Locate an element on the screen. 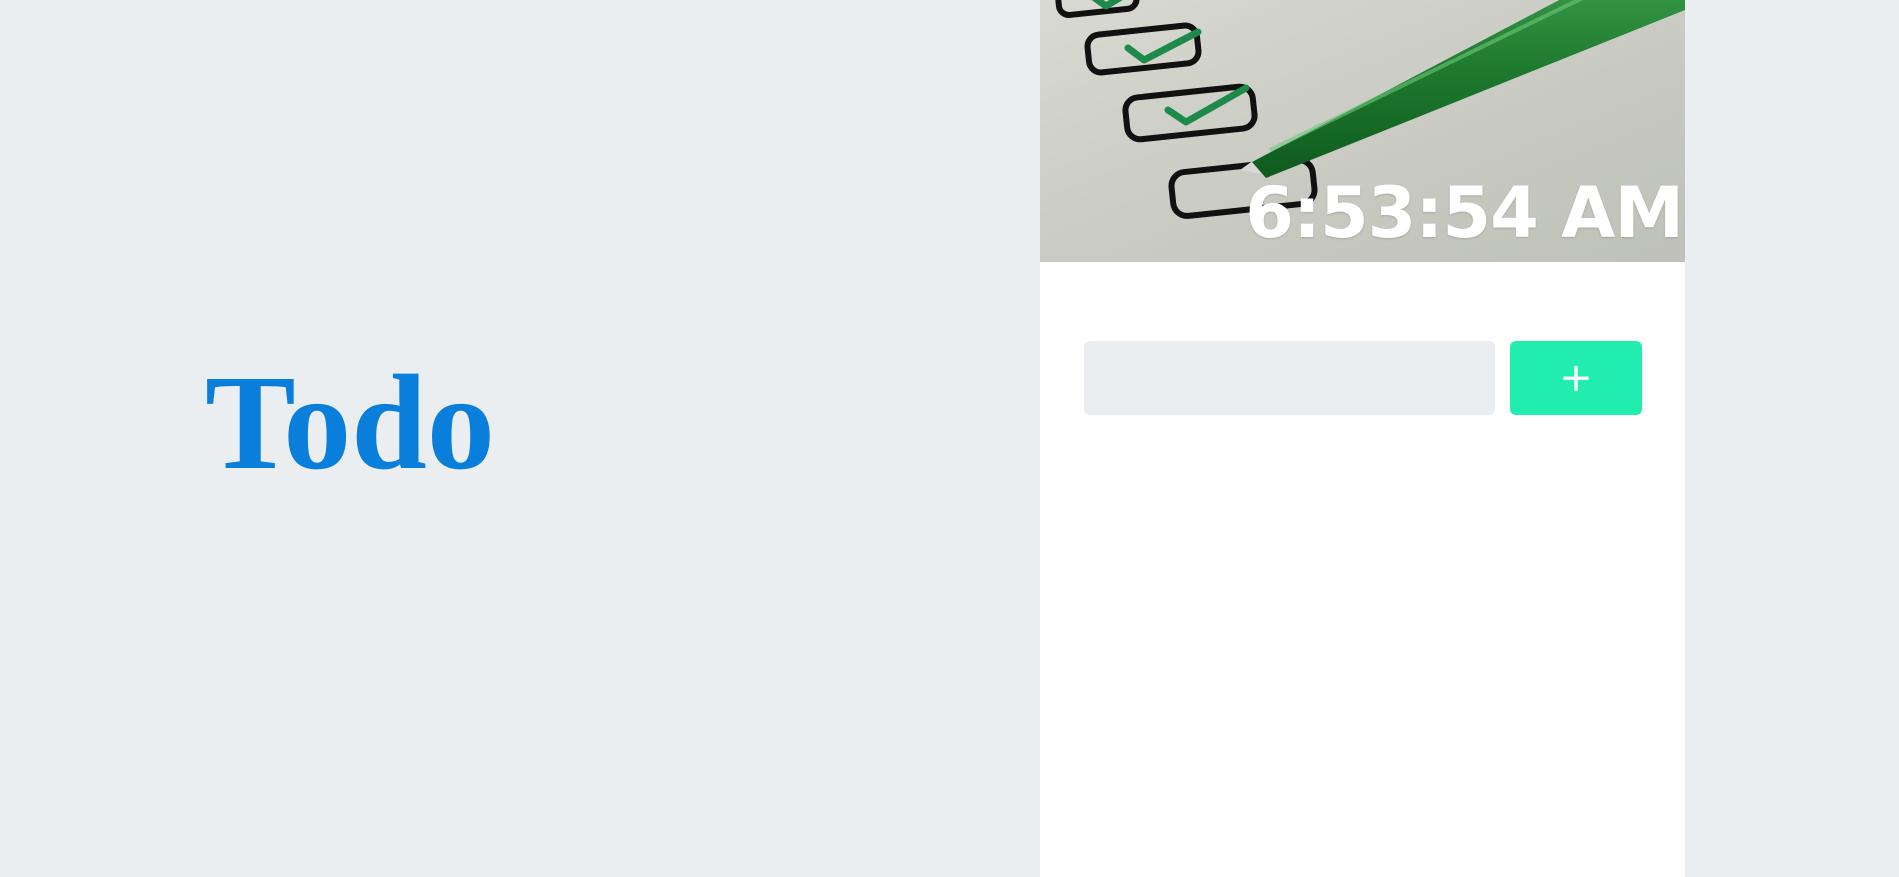  add-todo-button: + is located at coordinates (1576, 378).